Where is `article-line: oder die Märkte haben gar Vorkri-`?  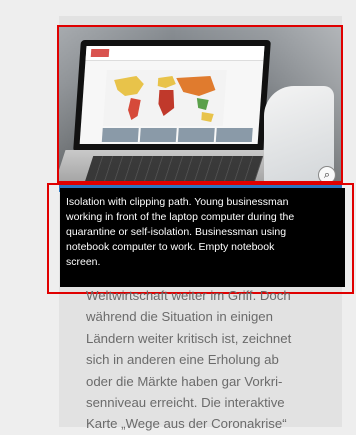 article-line: oder die Märkte haben gar Vorkri- is located at coordinates (184, 381).